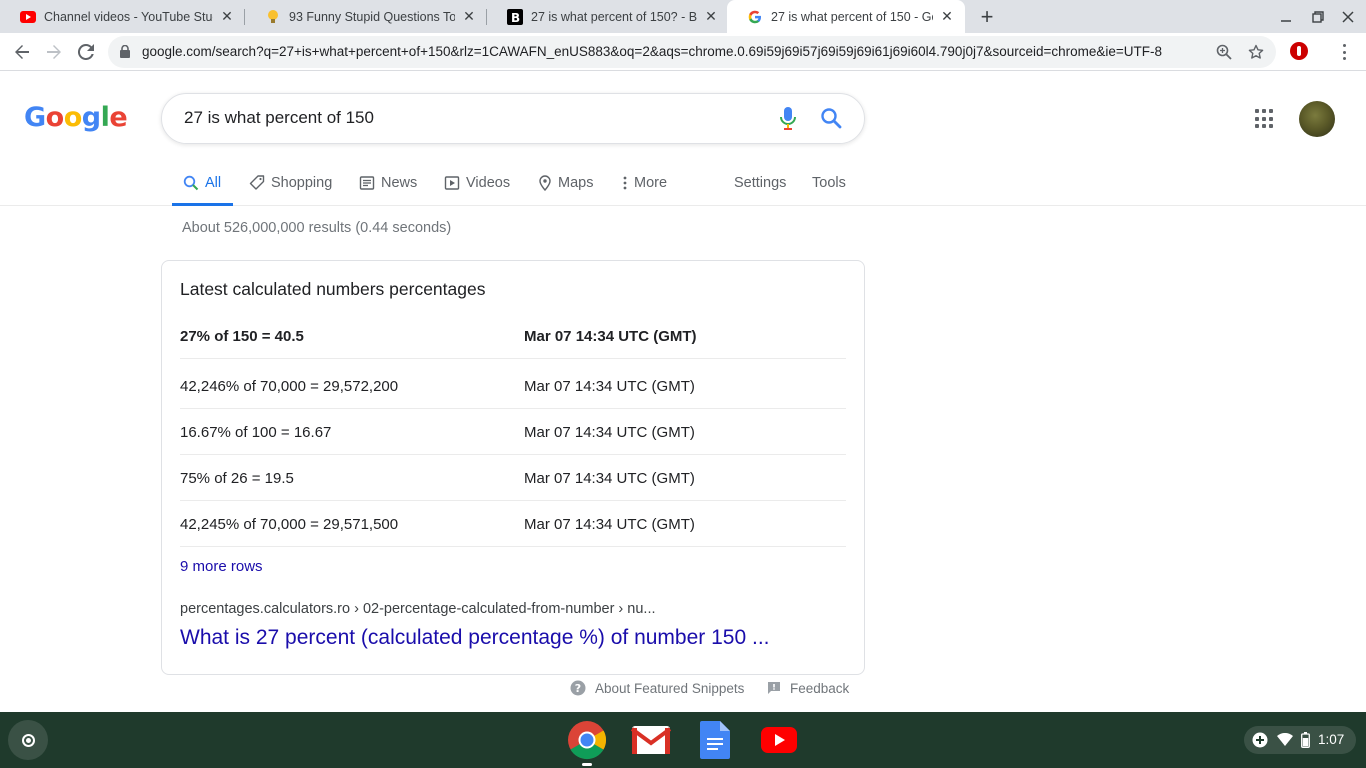  I want to click on tab-label: Videos, so click(488, 182).